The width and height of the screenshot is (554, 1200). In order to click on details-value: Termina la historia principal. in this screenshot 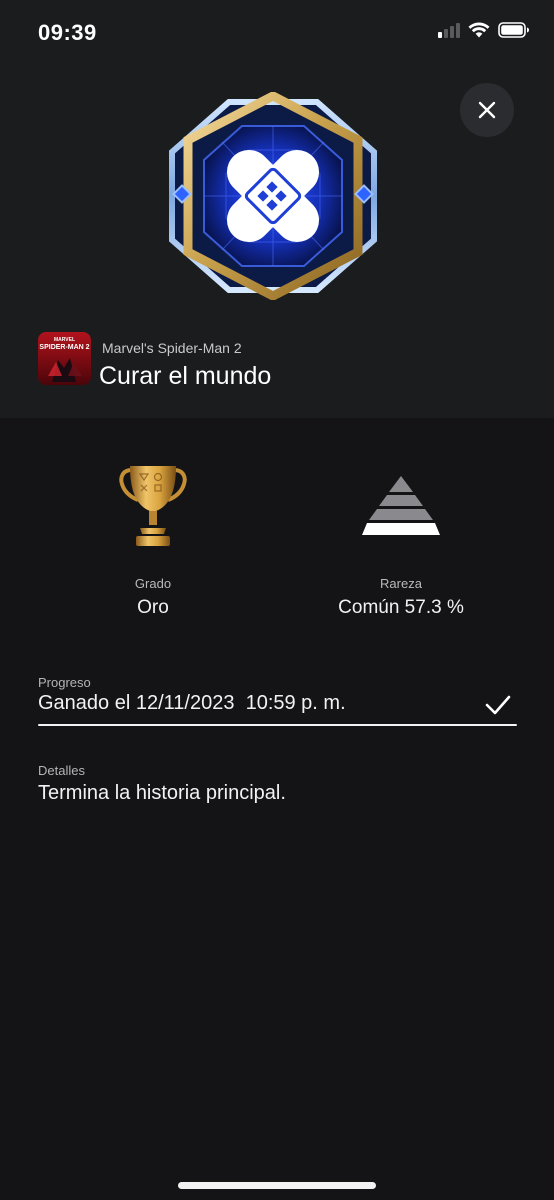, I will do `click(162, 793)`.